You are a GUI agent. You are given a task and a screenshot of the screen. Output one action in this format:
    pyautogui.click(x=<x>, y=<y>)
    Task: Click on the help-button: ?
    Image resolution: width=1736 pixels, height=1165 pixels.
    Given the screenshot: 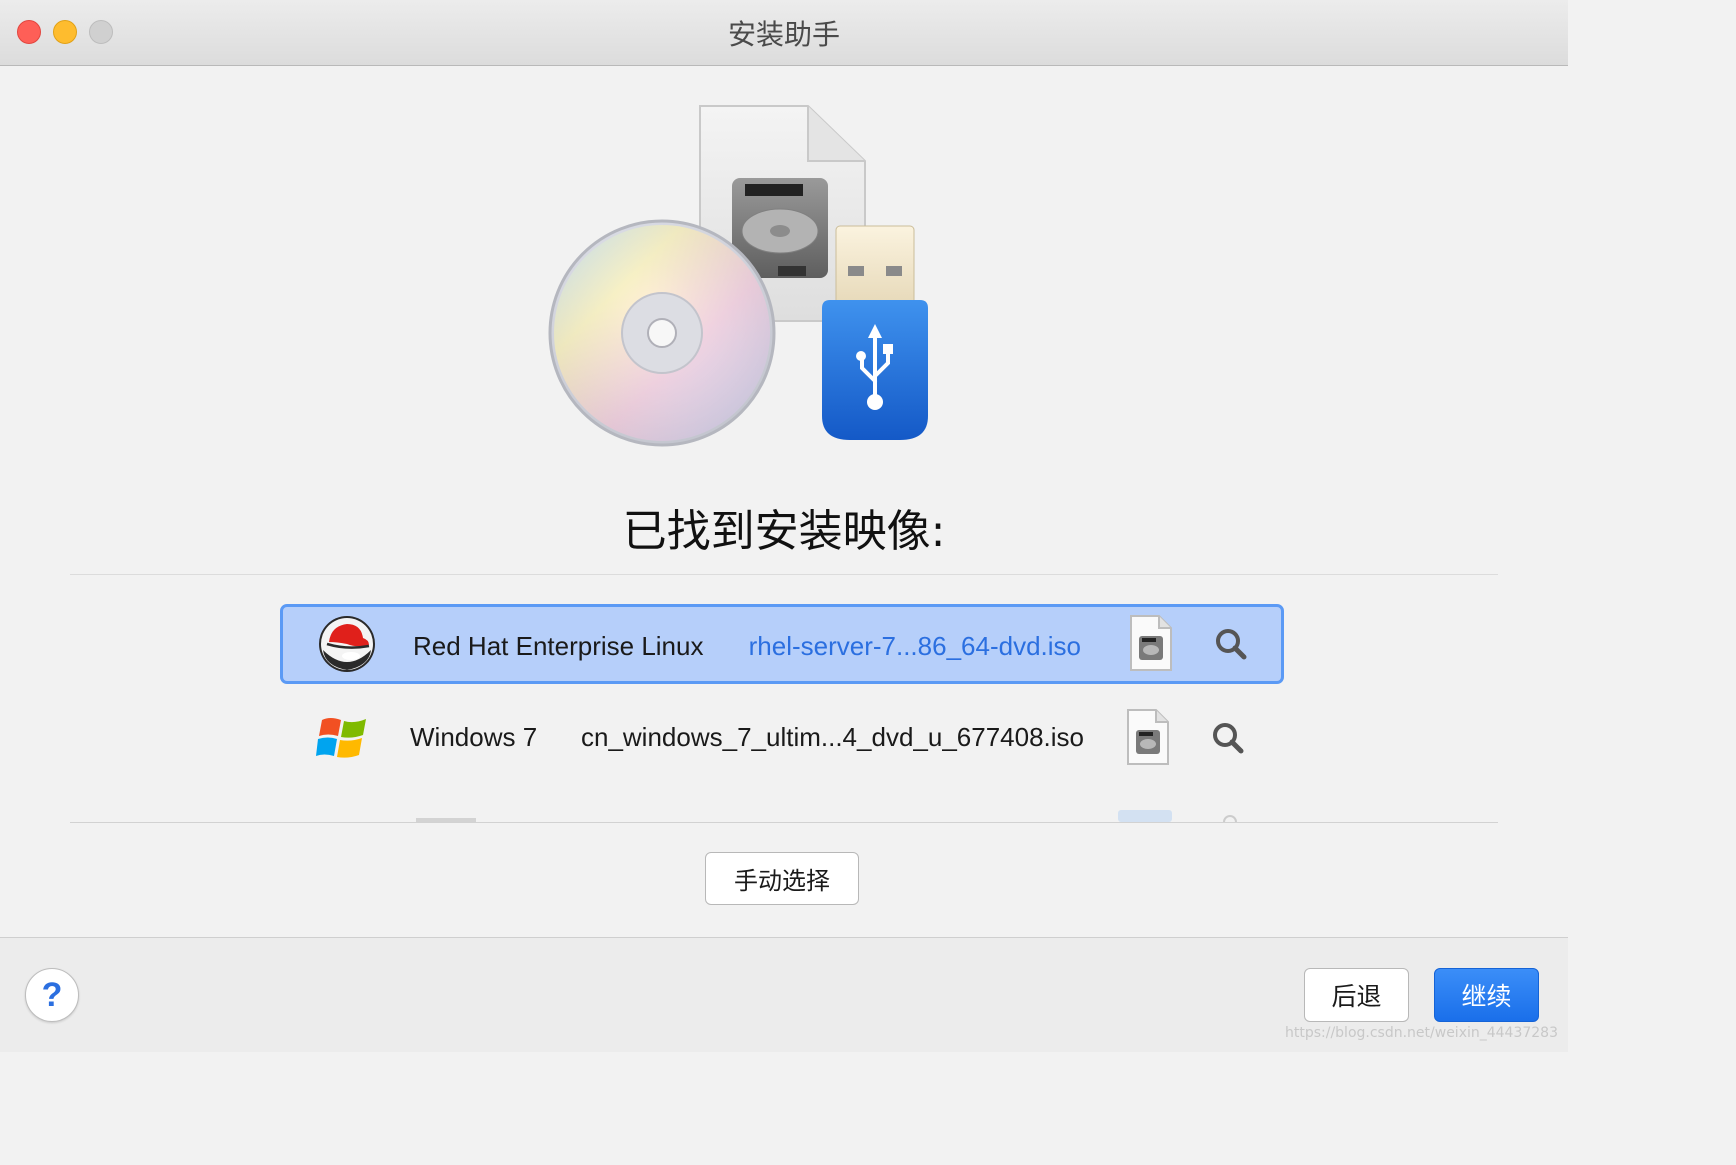 What is the action you would take?
    pyautogui.click(x=52, y=995)
    